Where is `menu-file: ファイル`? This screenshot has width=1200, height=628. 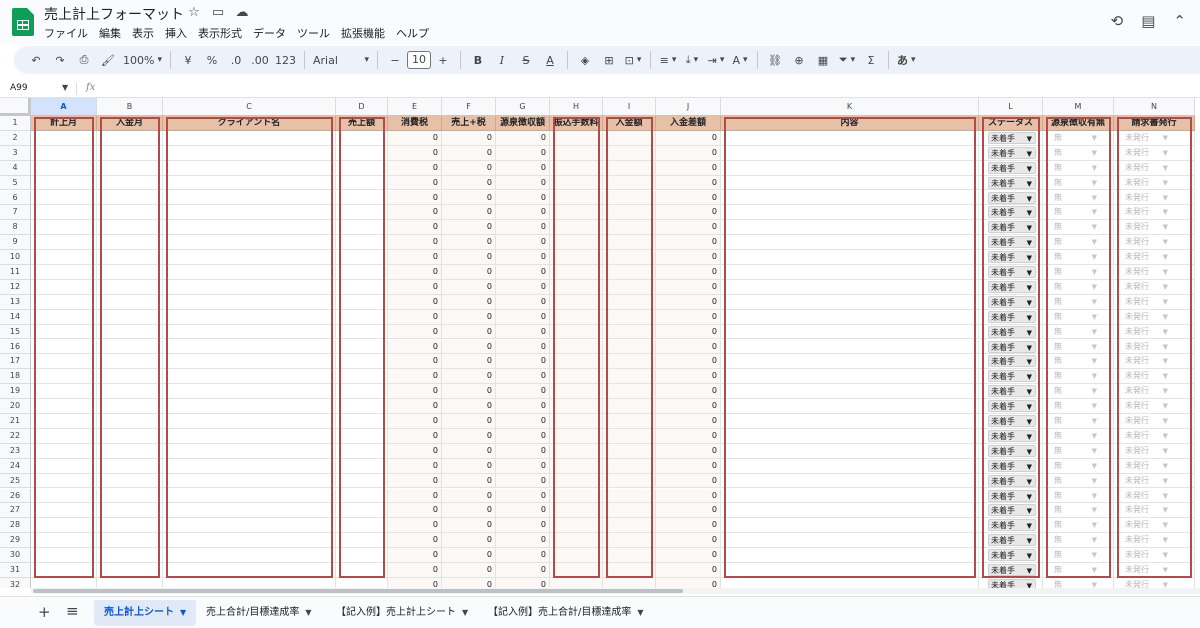 menu-file: ファイル is located at coordinates (66, 33).